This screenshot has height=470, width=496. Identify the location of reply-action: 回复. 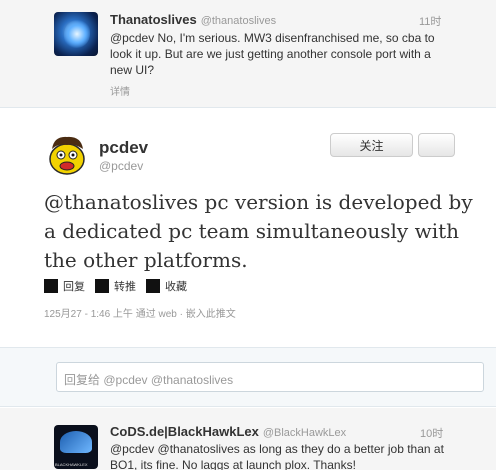
(64, 286).